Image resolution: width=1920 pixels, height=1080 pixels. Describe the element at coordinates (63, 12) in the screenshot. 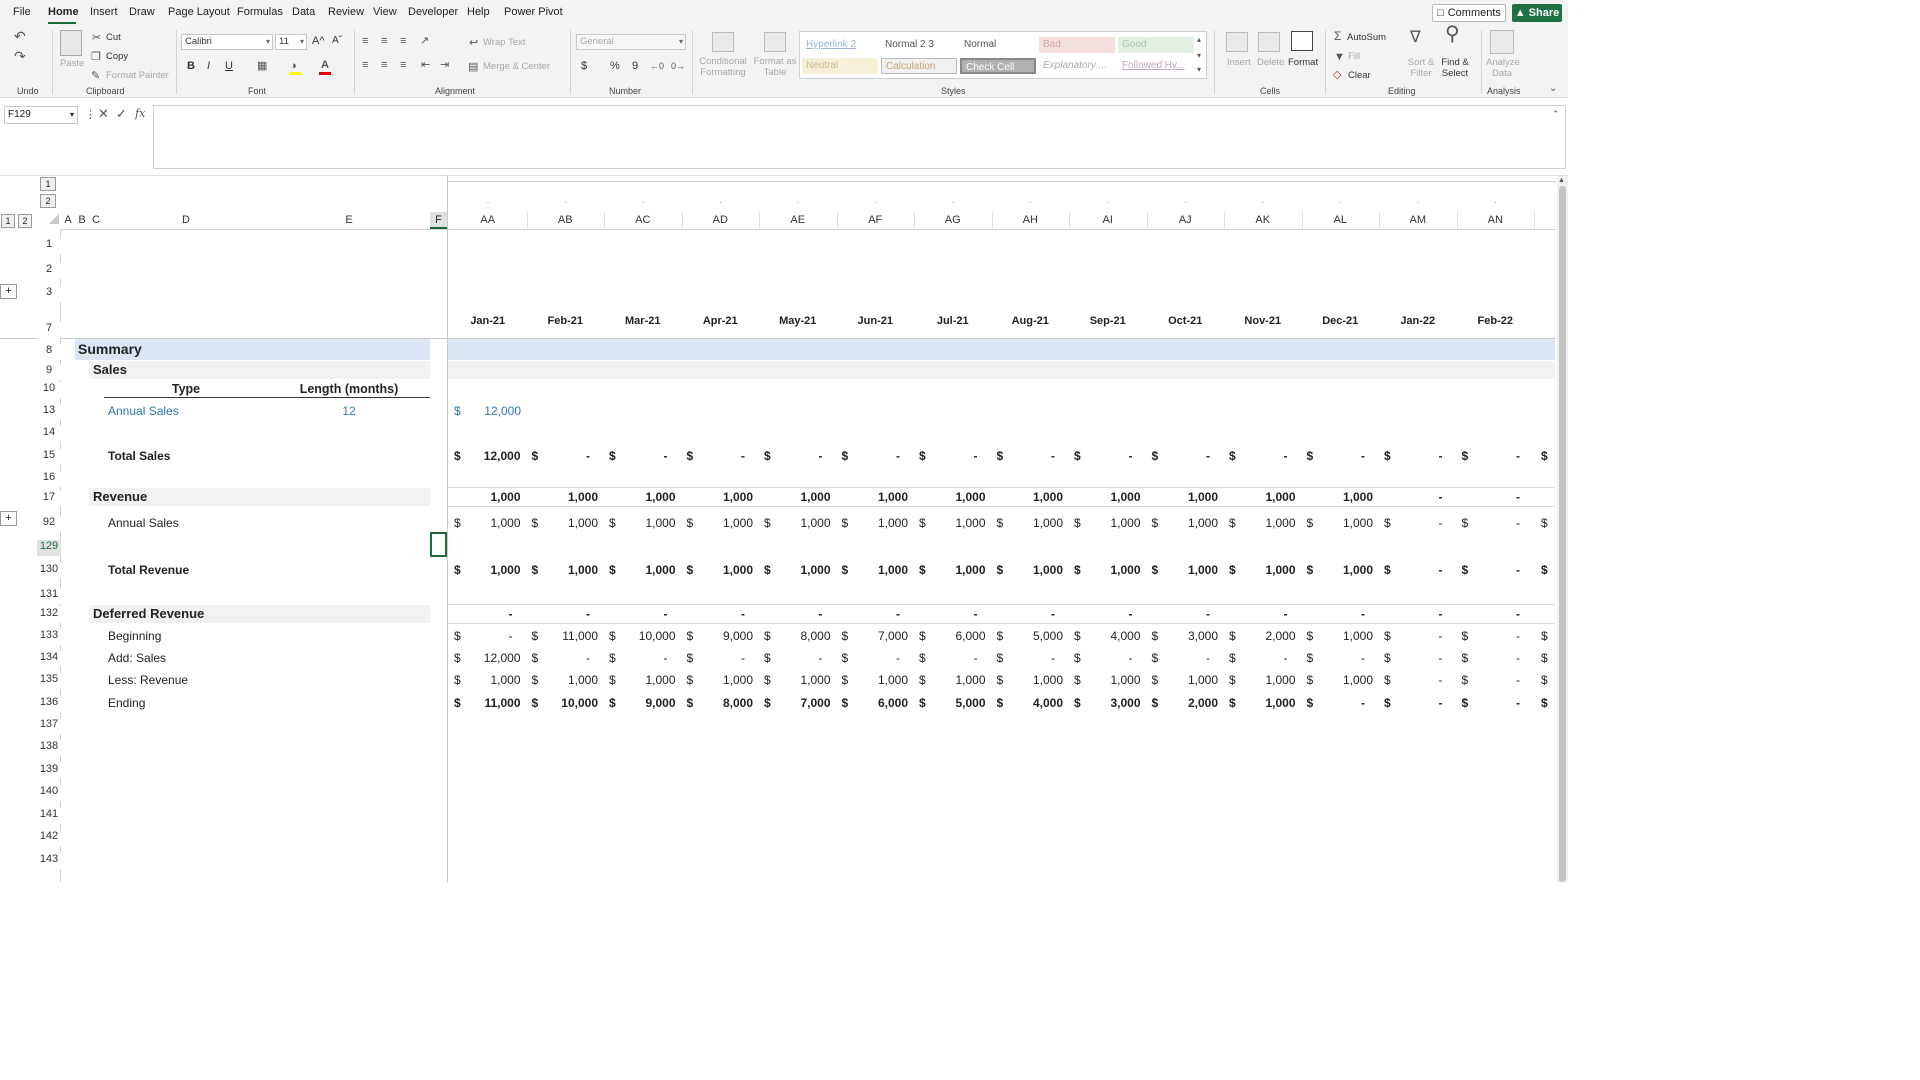

I see `tab-home: Home` at that location.